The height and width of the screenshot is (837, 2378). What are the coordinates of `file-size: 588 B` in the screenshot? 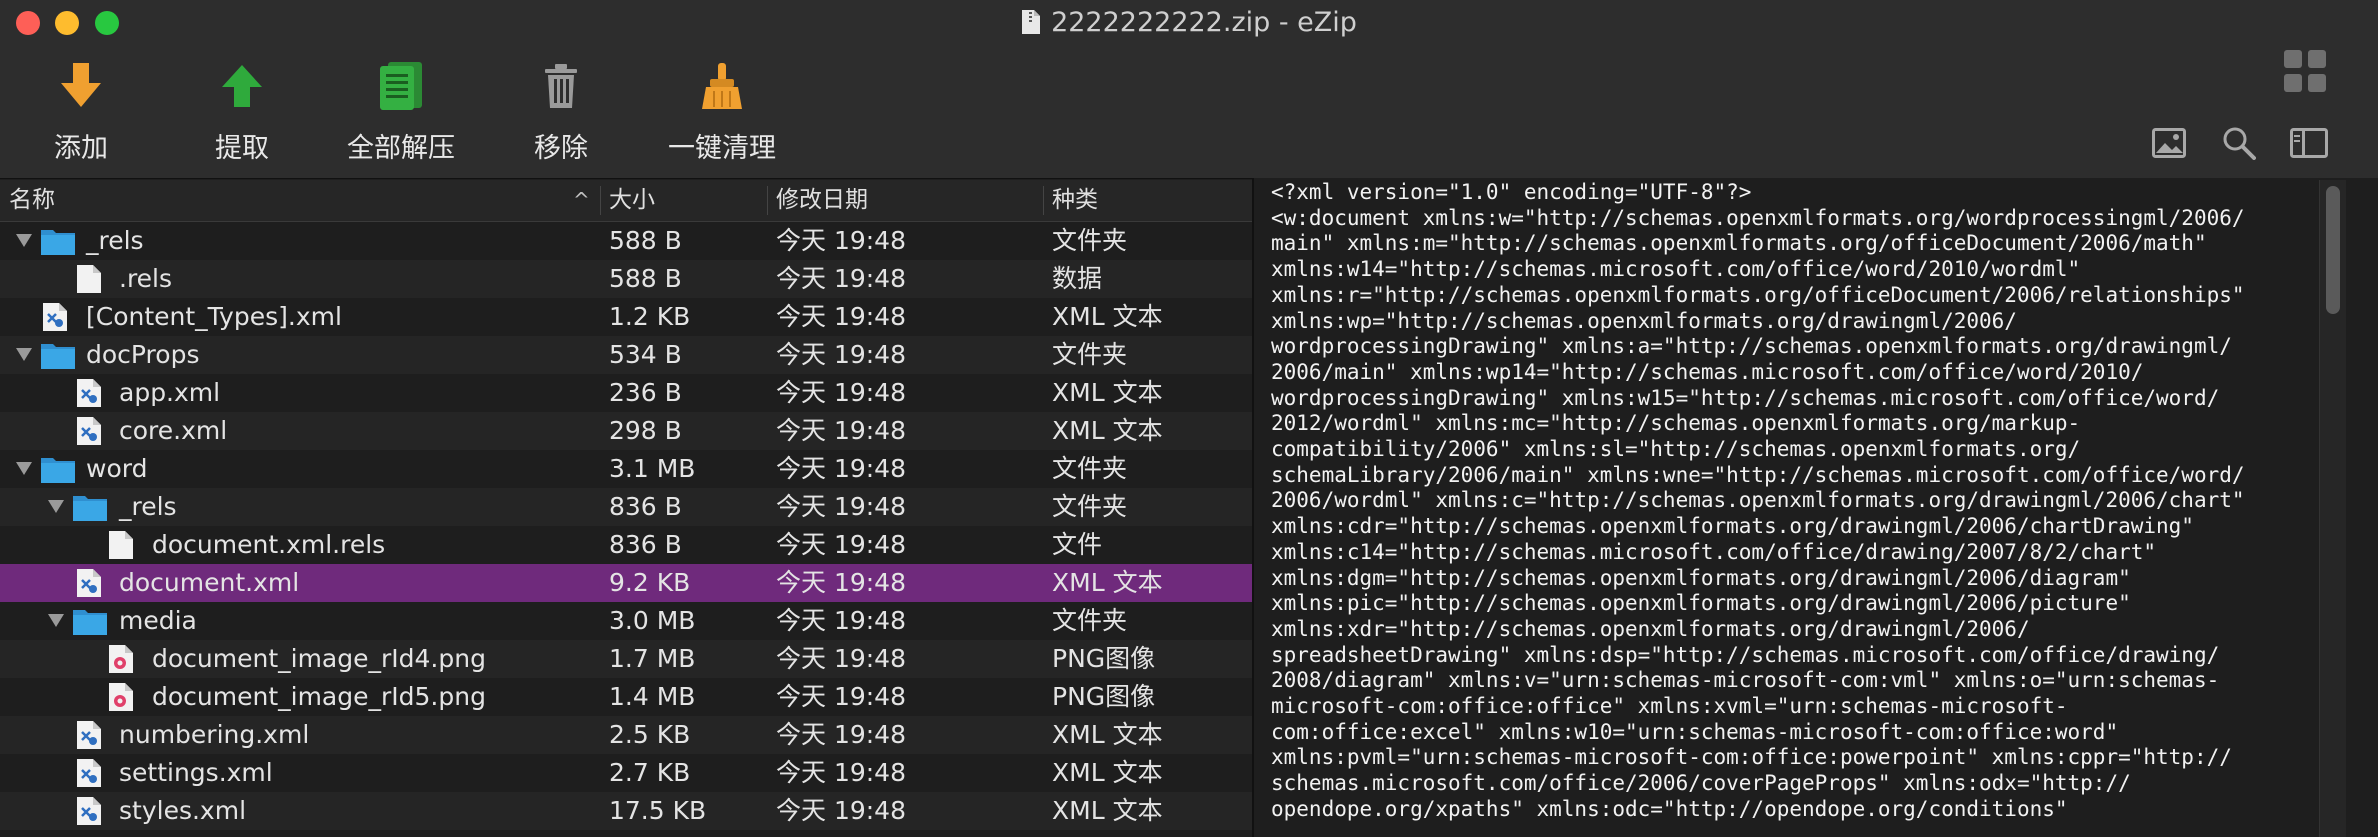 It's located at (645, 278).